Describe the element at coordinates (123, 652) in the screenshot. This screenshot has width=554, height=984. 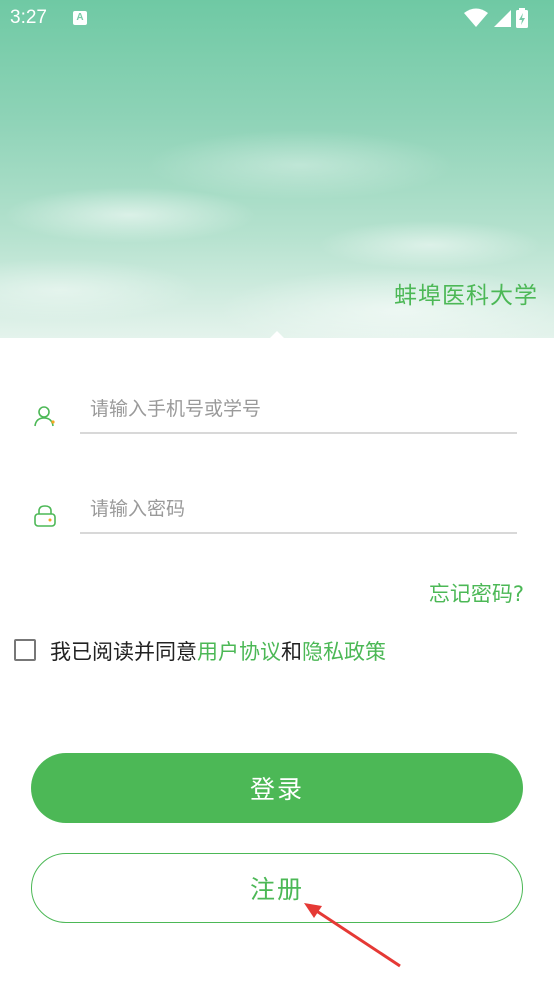
I see `agreement-prefix: 我已阅读并同意` at that location.